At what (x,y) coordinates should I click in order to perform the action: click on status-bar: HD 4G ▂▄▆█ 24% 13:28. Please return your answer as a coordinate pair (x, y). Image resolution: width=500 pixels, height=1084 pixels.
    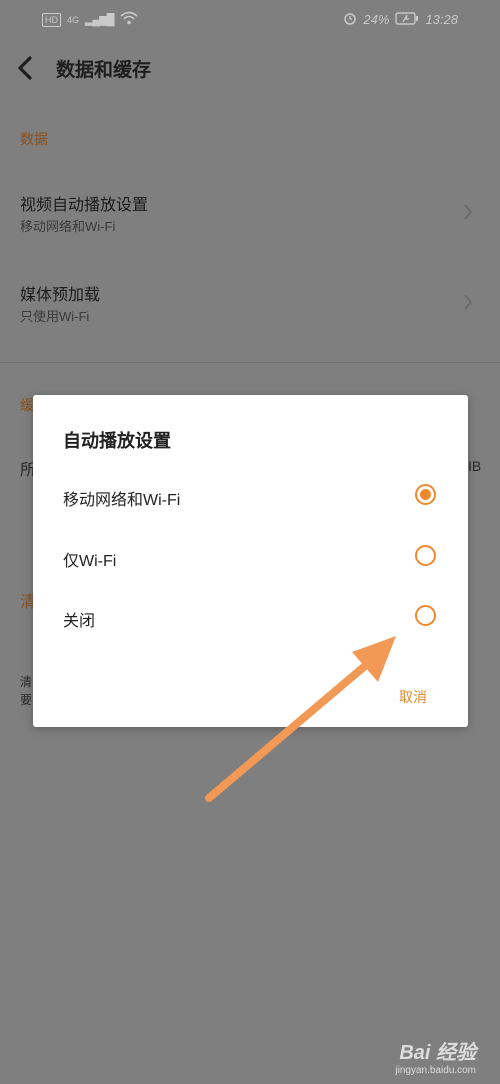
    Looking at the image, I should click on (250, 20).